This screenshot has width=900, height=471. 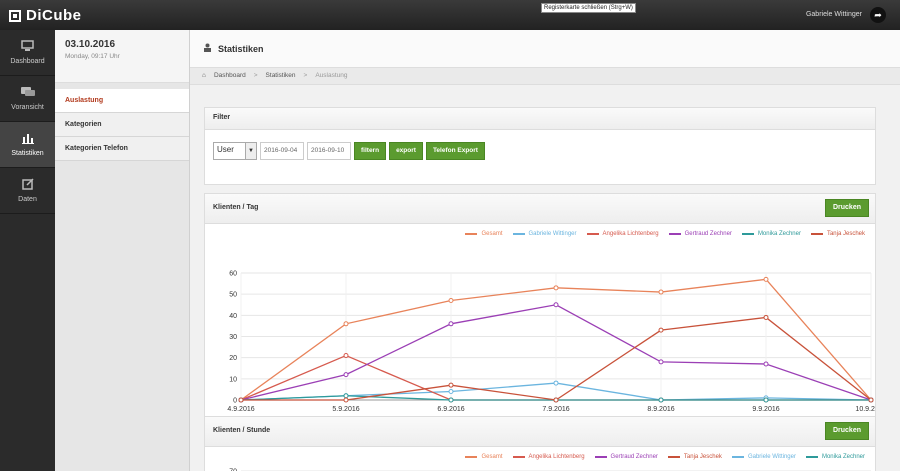 I want to click on date-box: 03.10.2016 Monday, 09:17 Uhr, so click(x=122, y=56).